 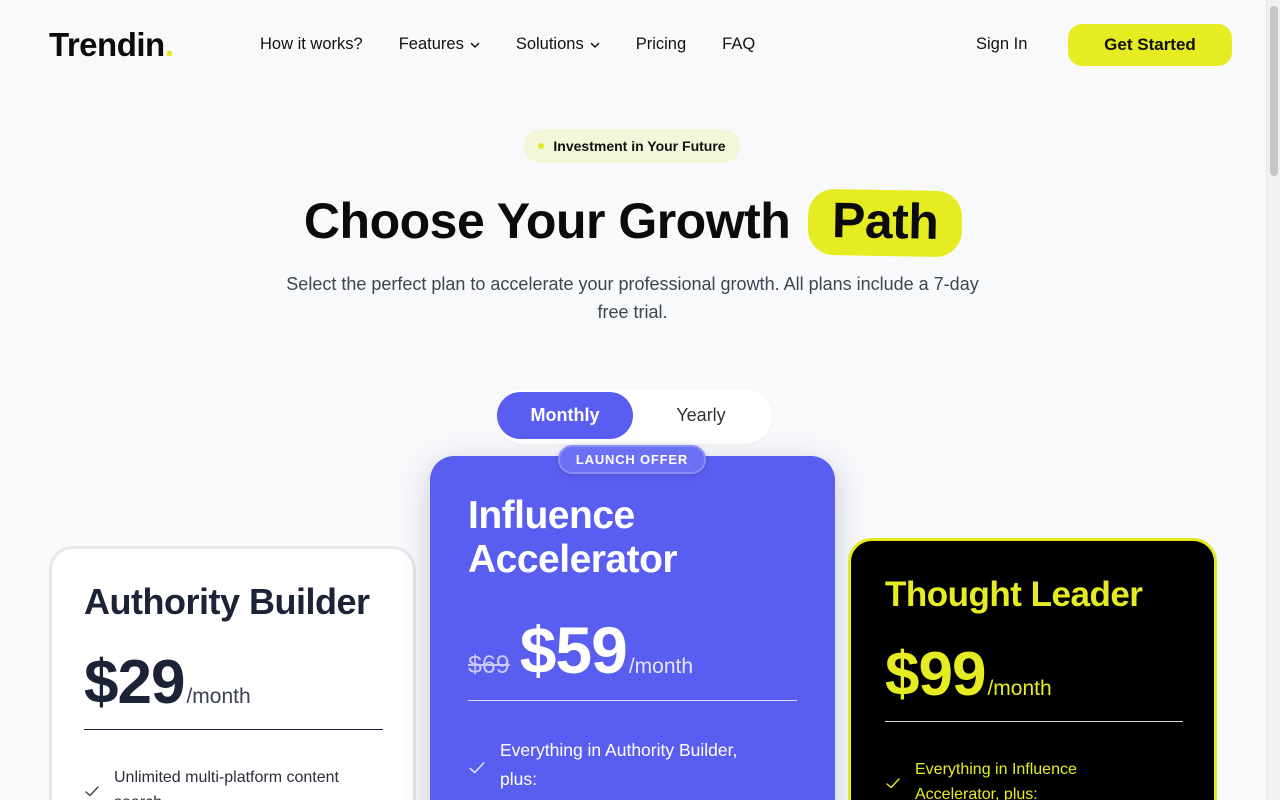 What do you see at coordinates (639, 146) in the screenshot?
I see `badge-label: Investment in Your Future` at bounding box center [639, 146].